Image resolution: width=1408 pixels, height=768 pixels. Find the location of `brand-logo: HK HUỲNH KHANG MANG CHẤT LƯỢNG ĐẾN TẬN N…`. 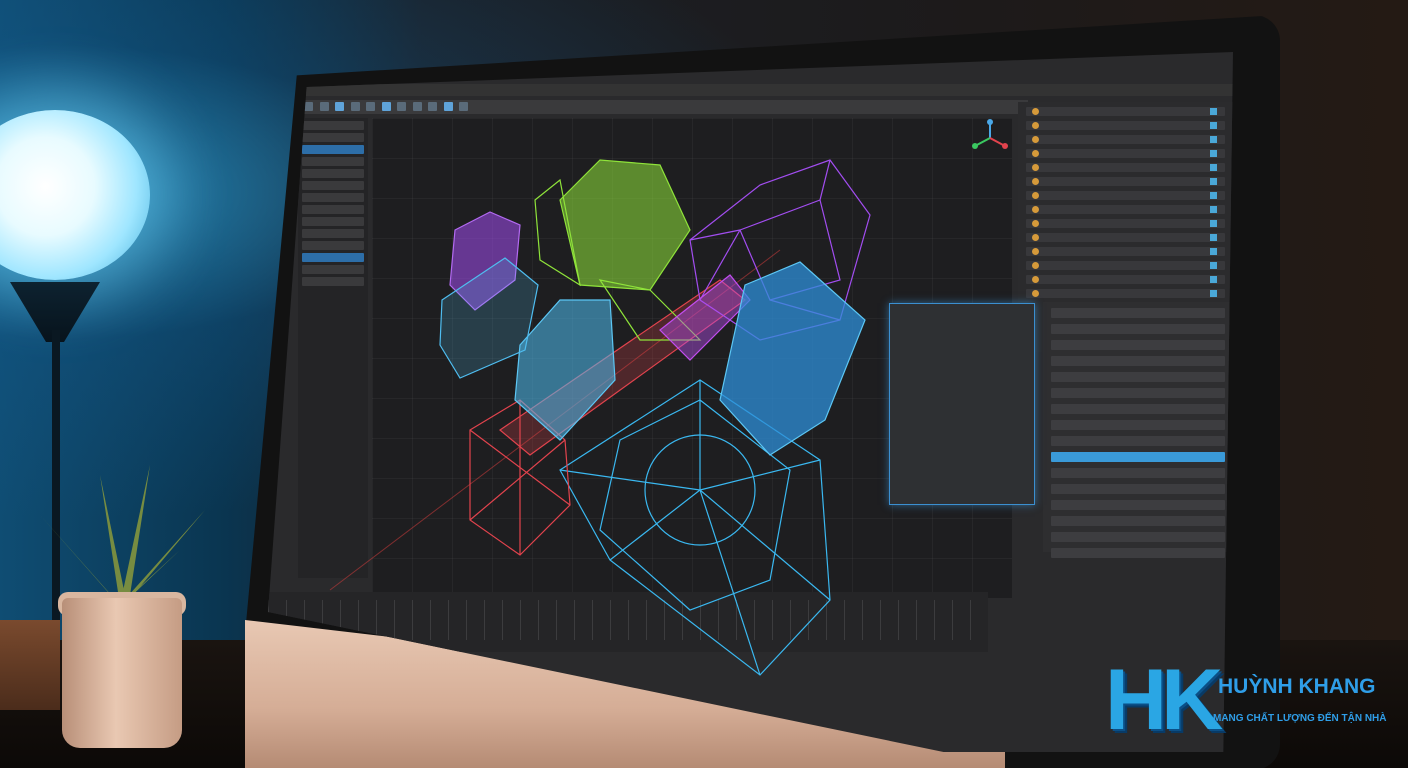

brand-logo: HK HUỲNH KHANG MANG CHẤT LƯỢNG ĐẾN TẬN N… is located at coordinates (1255, 702).